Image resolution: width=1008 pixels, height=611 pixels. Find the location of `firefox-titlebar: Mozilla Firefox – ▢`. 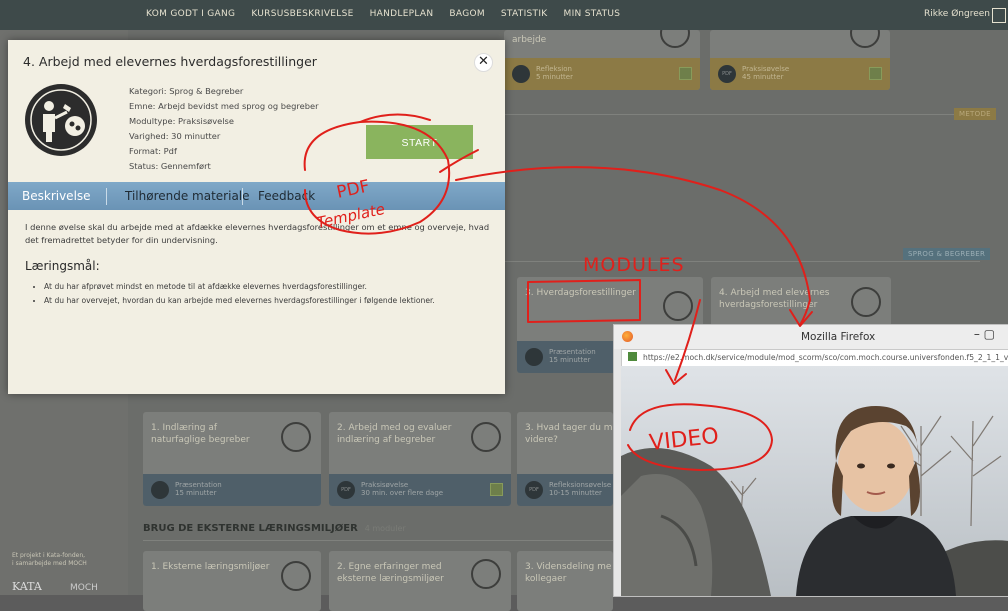

firefox-titlebar: Mozilla Firefox – ▢ is located at coordinates (811, 337).